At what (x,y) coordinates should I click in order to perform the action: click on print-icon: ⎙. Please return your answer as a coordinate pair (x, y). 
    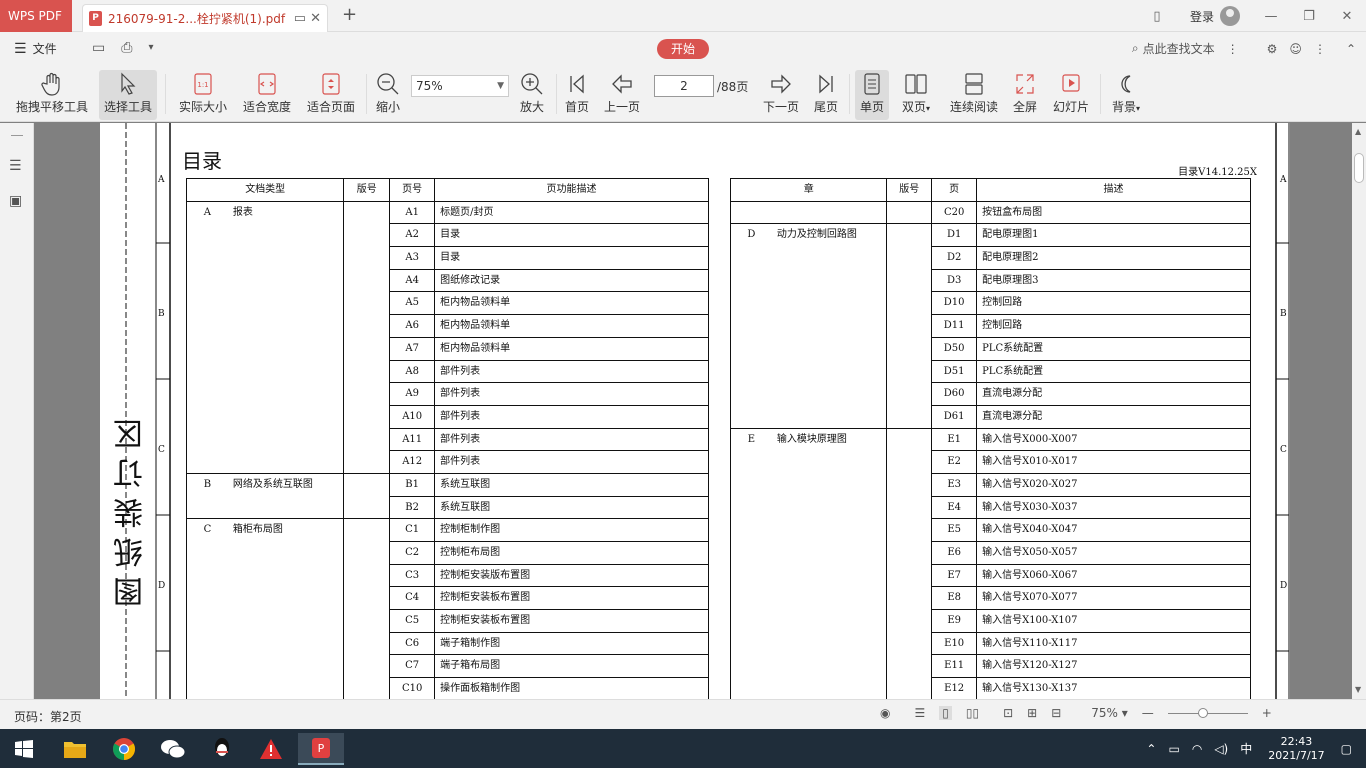
    Looking at the image, I should click on (126, 48).